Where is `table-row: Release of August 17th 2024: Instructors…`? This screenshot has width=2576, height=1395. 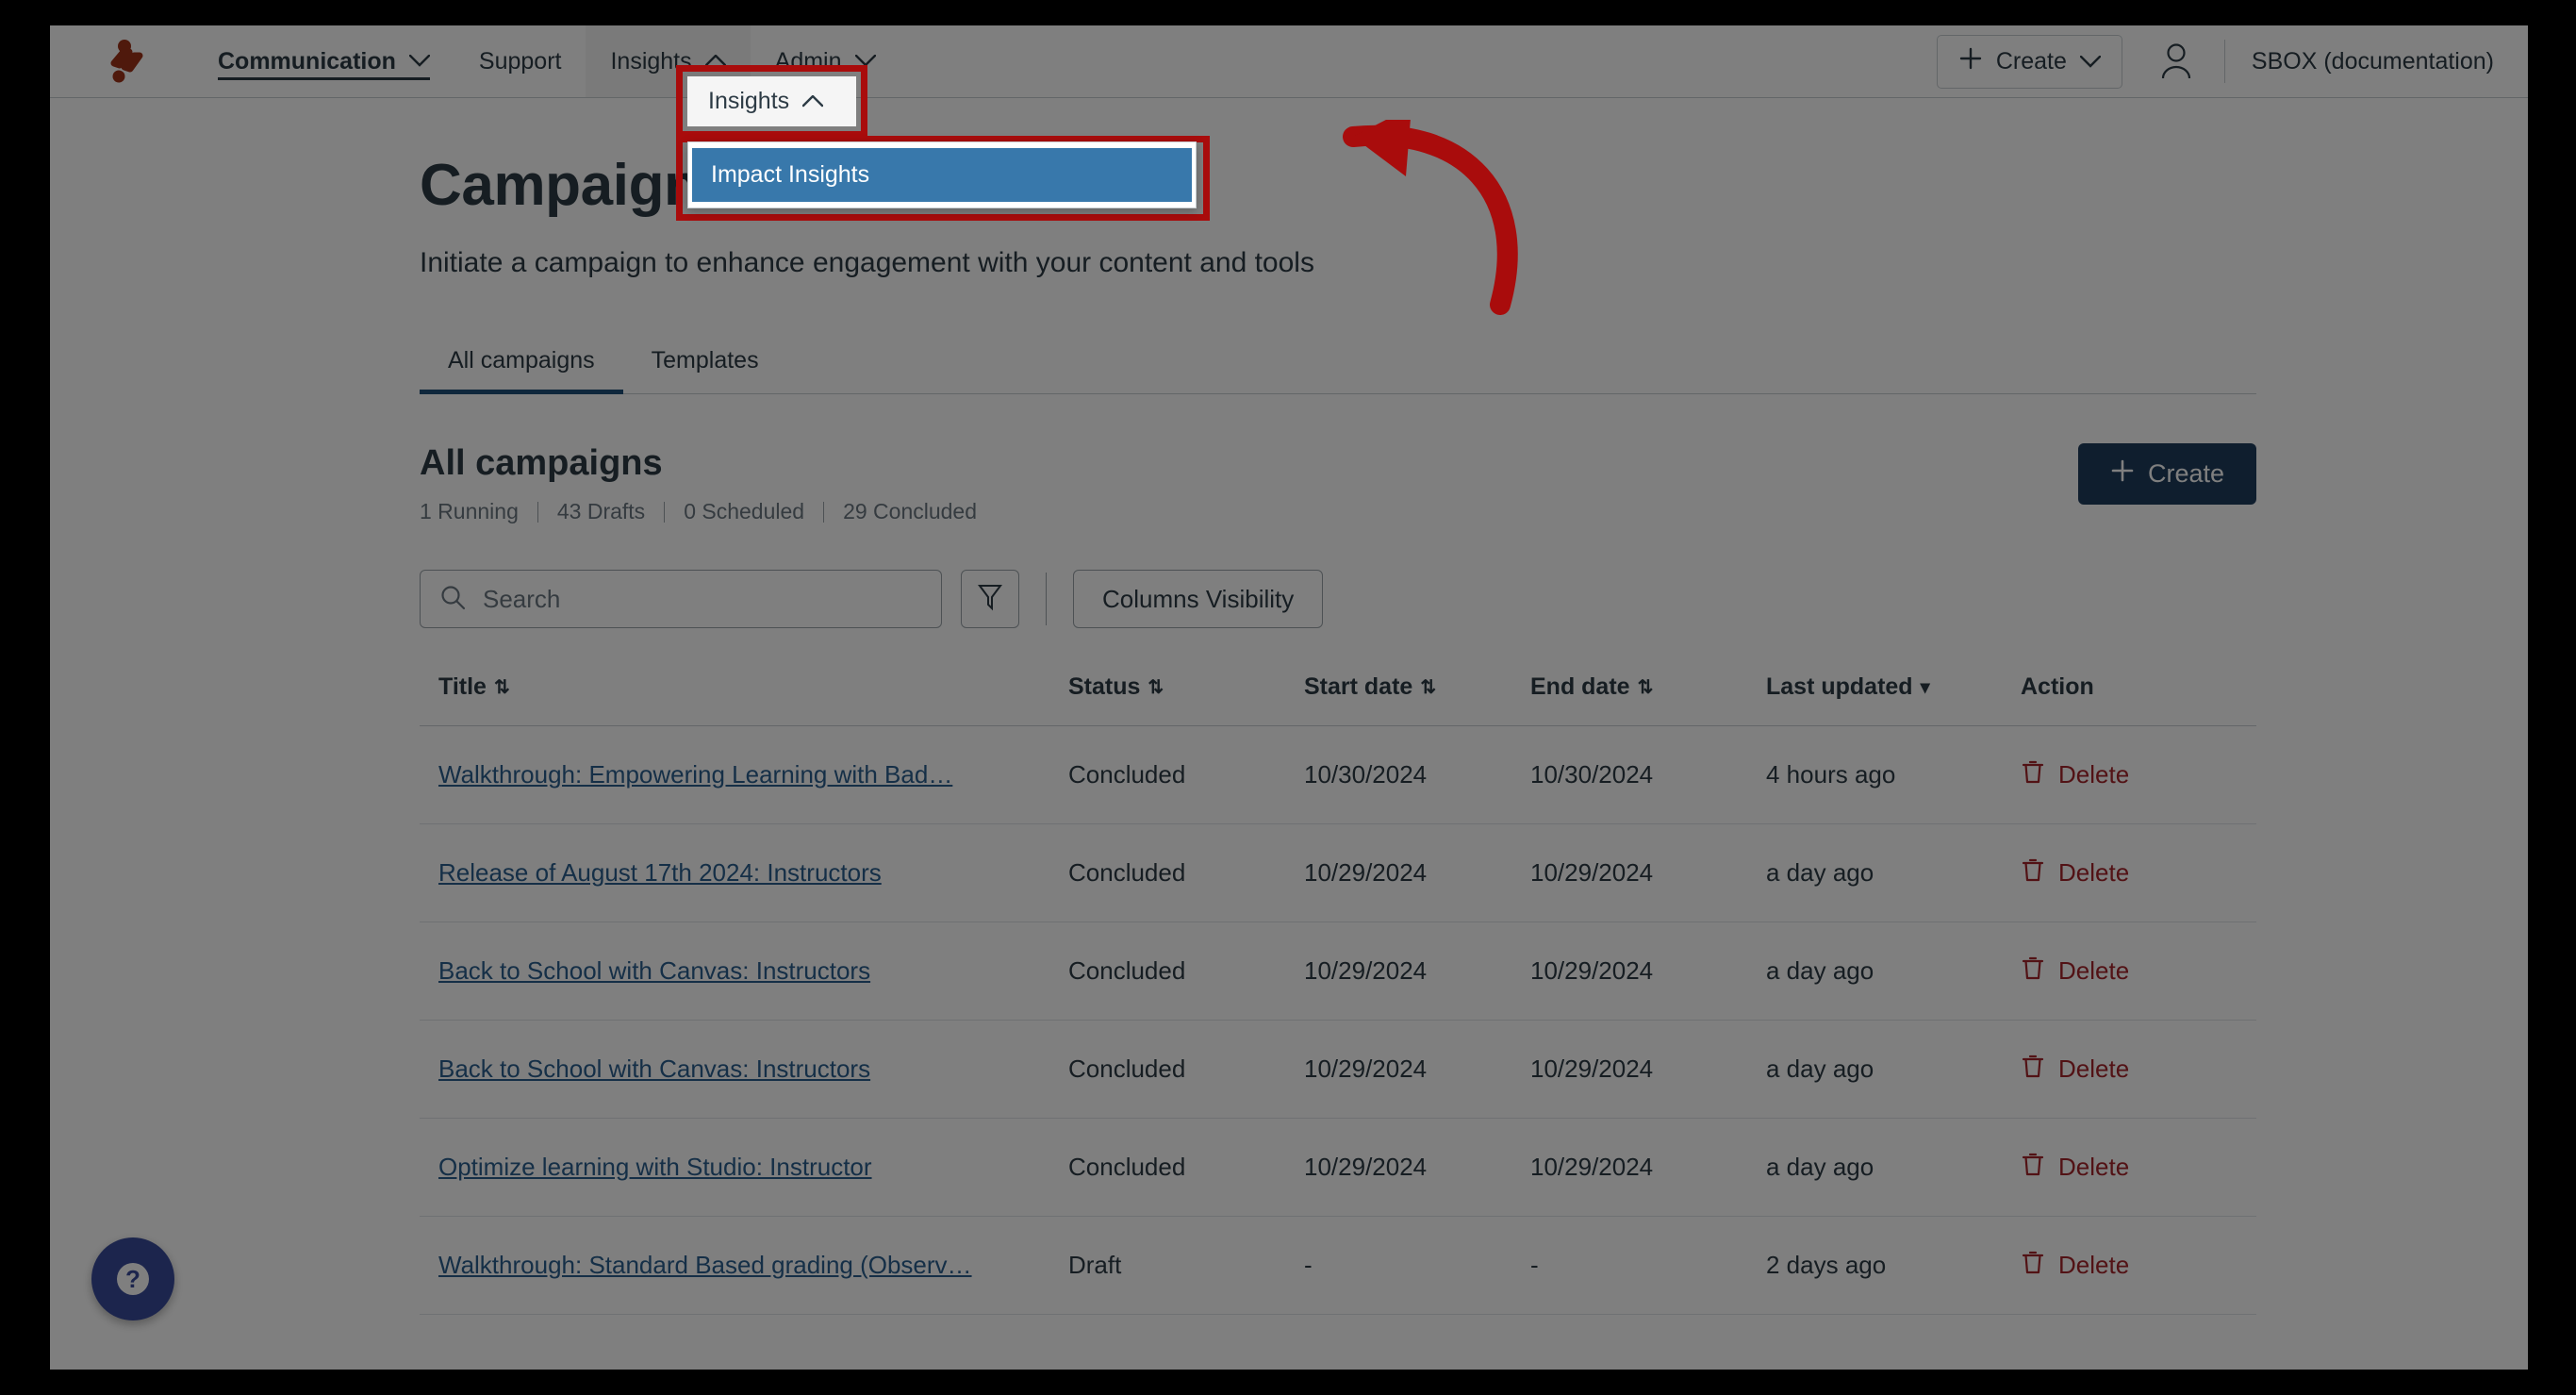 table-row: Release of August 17th 2024: Instructors… is located at coordinates (1338, 872).